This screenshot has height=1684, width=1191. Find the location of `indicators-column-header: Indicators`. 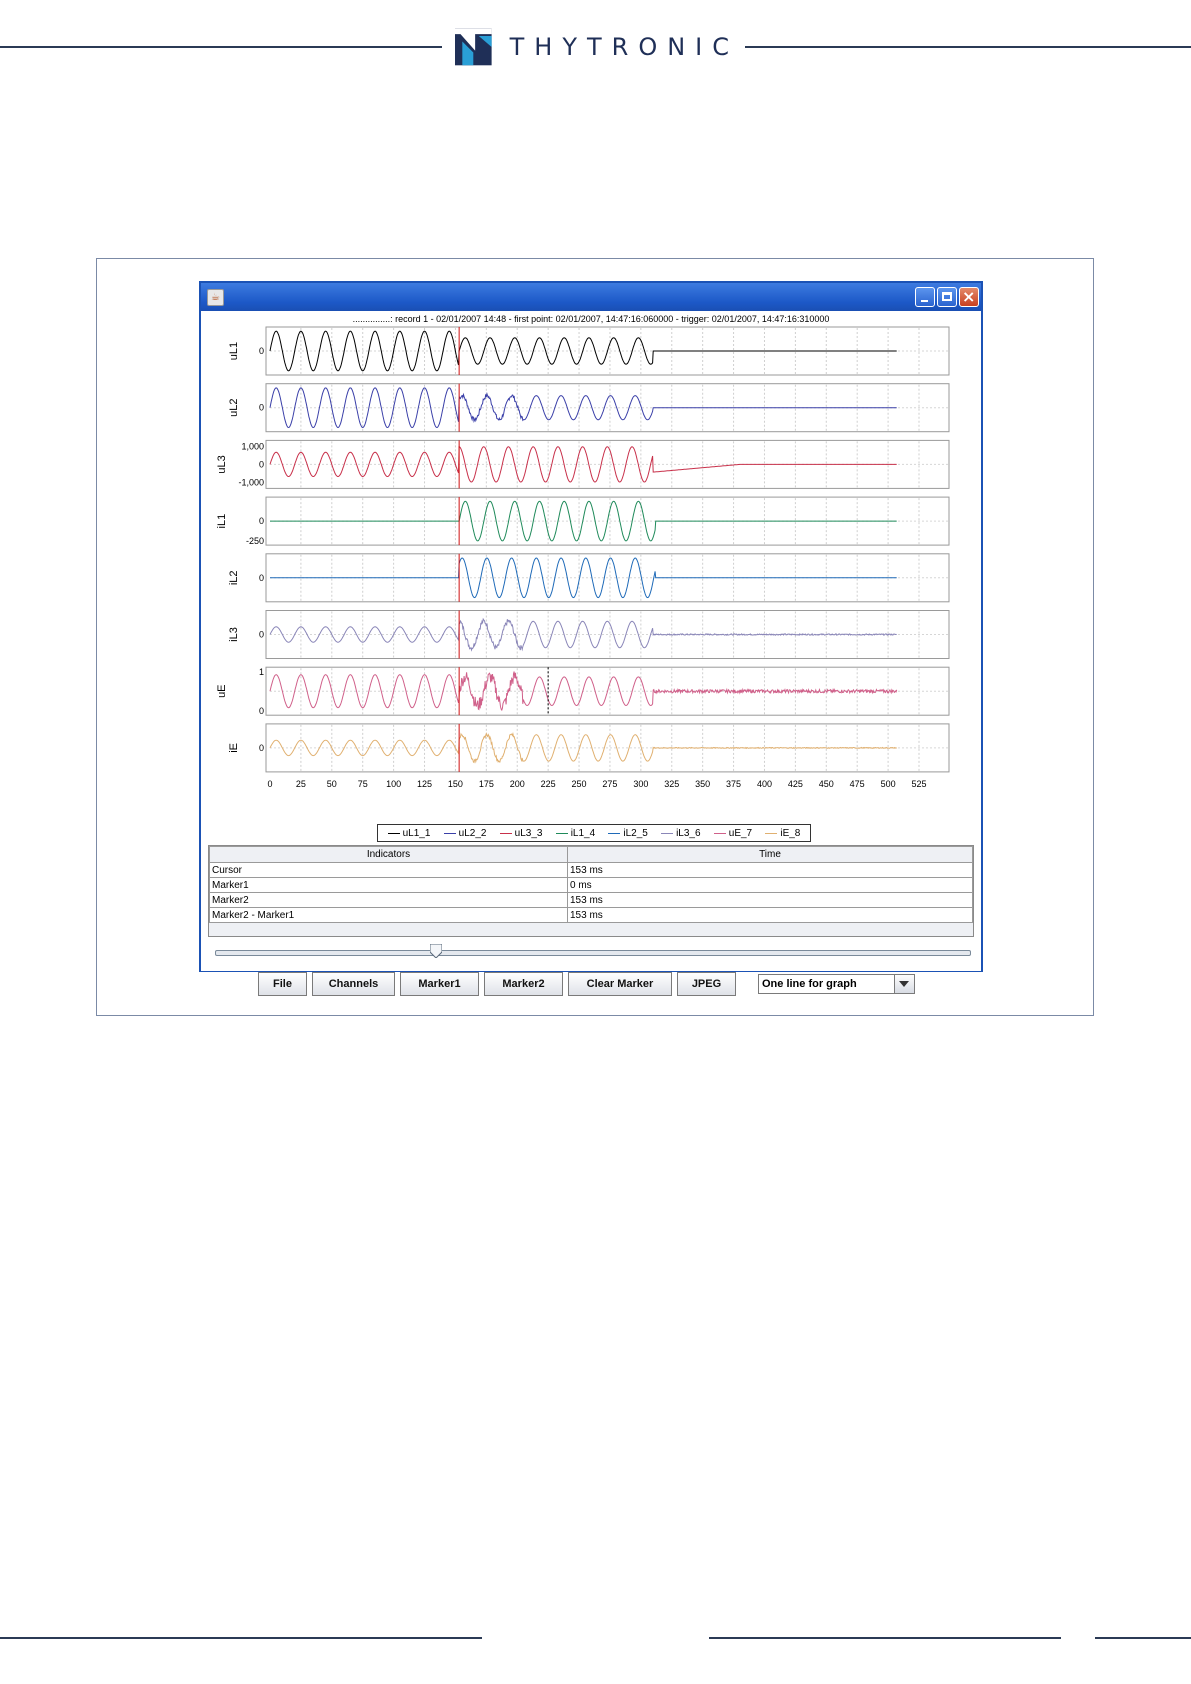

indicators-column-header: Indicators is located at coordinates (388, 854).